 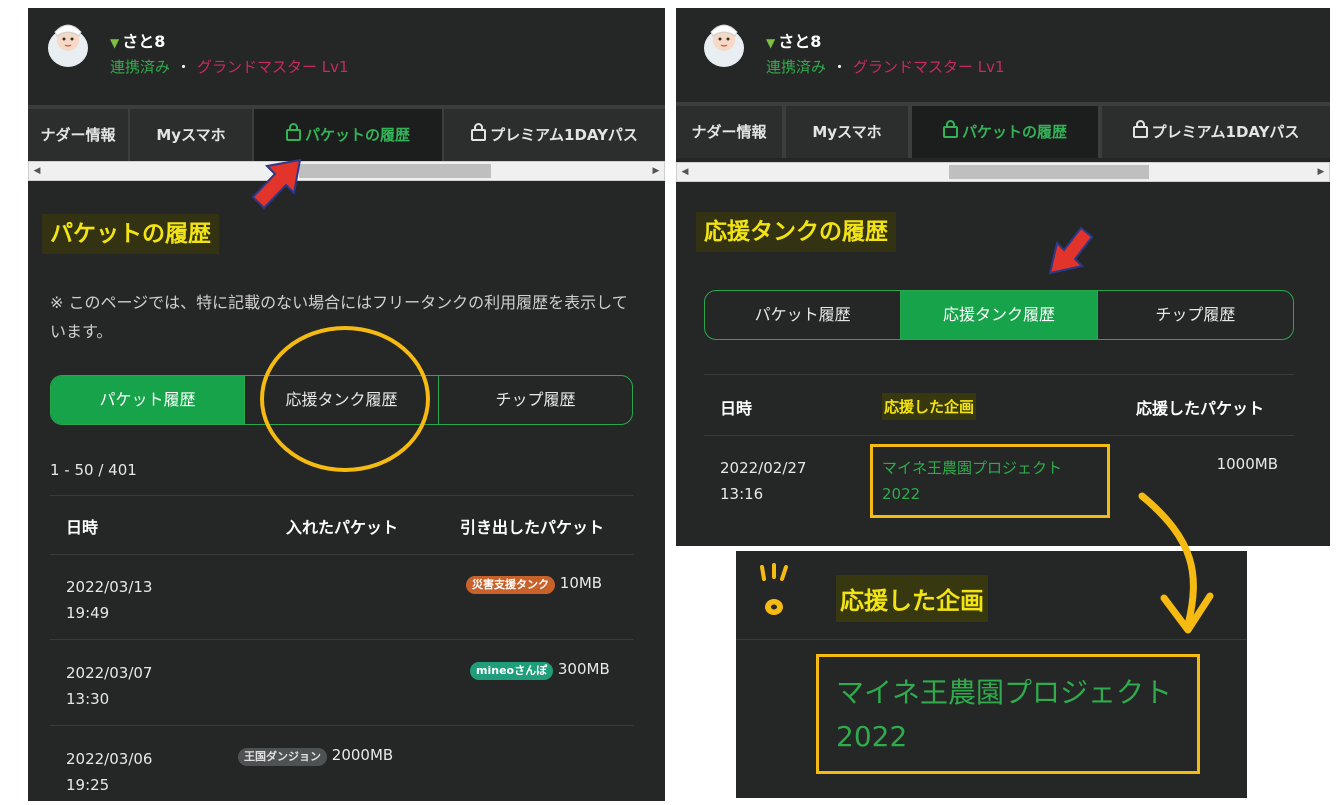 What do you see at coordinates (273, 67) in the screenshot?
I see `rank-label: グランドマスター Lv1` at bounding box center [273, 67].